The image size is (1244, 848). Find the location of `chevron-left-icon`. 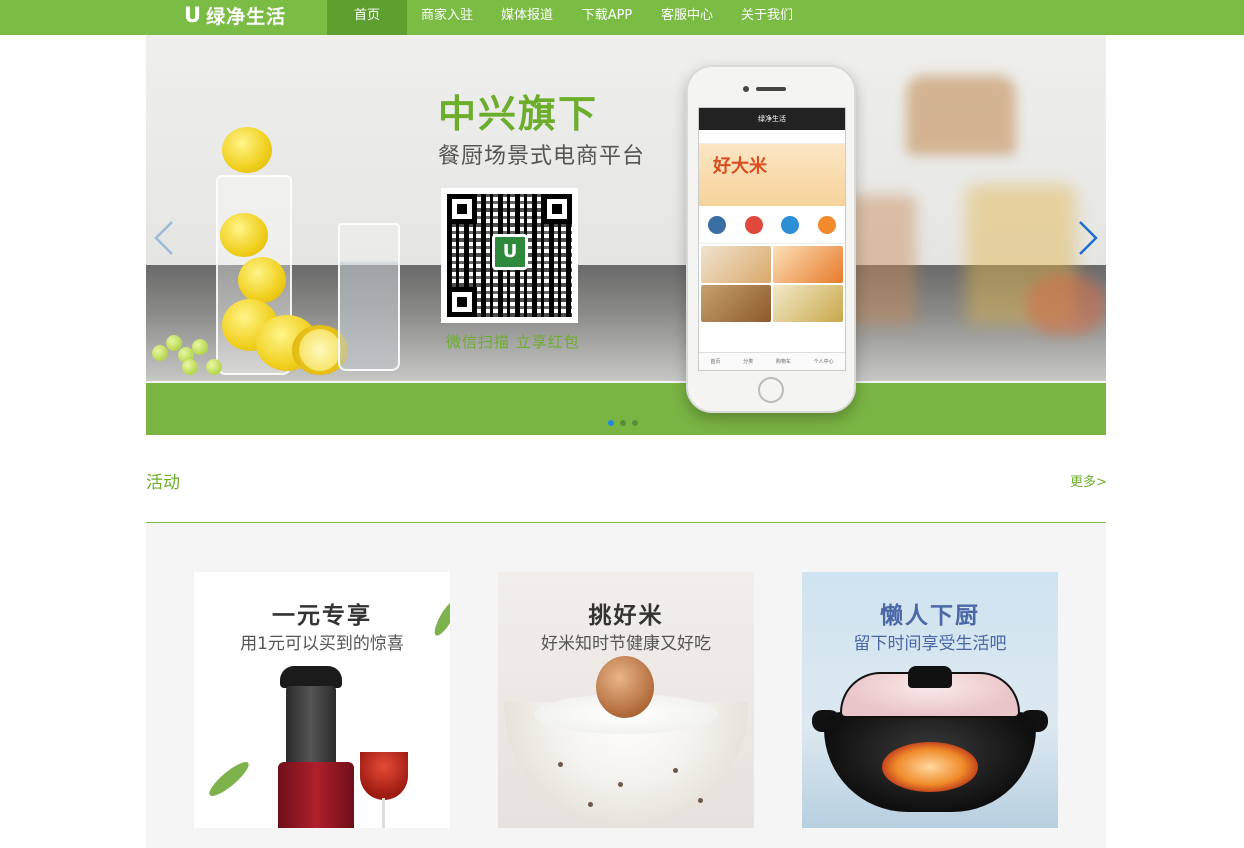

chevron-left-icon is located at coordinates (163, 238).